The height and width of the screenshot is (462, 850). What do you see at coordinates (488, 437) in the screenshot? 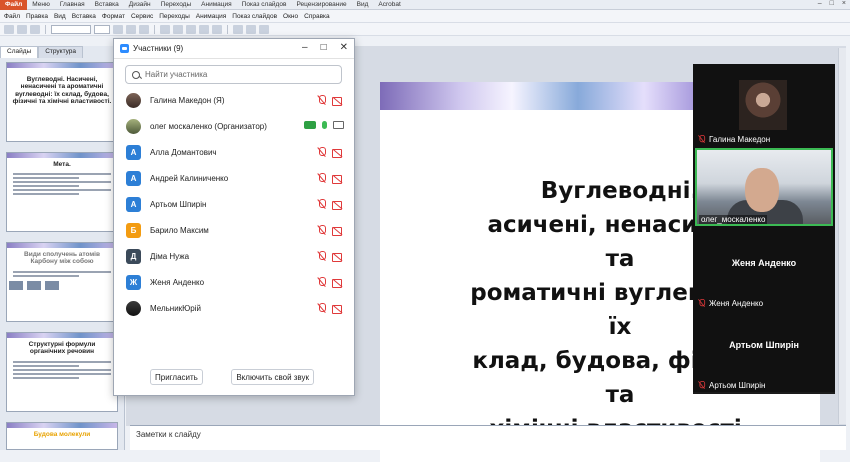
I see `notes-field: Заметки к слайду` at bounding box center [488, 437].